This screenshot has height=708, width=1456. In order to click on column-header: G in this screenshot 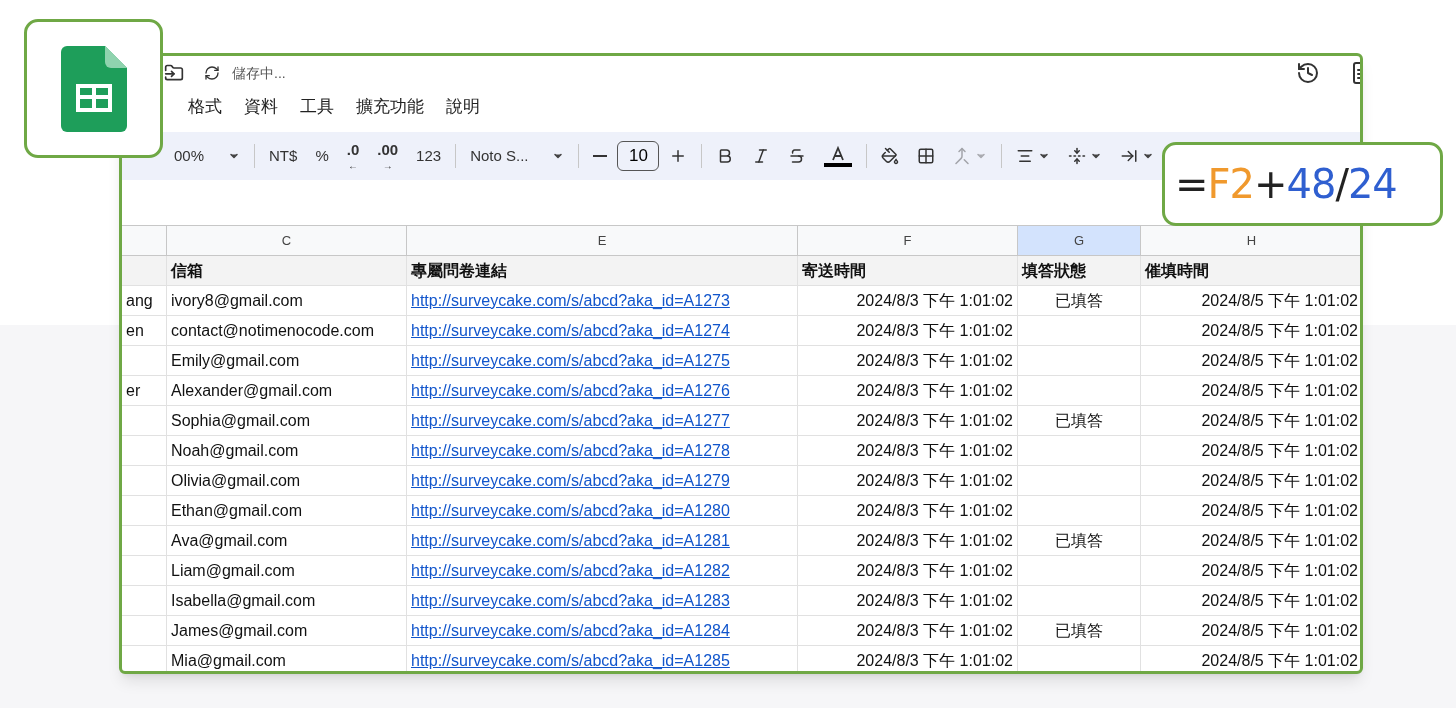, I will do `click(1079, 241)`.